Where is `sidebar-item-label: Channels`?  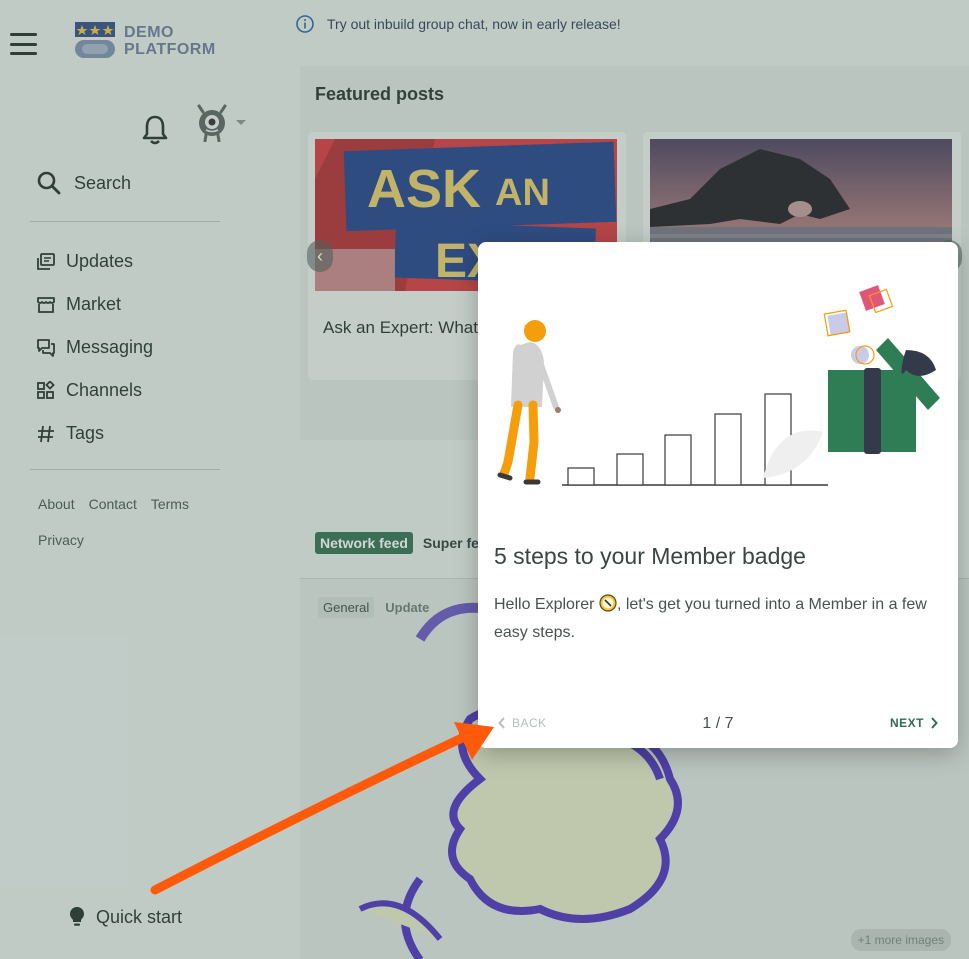
sidebar-item-label: Channels is located at coordinates (104, 390).